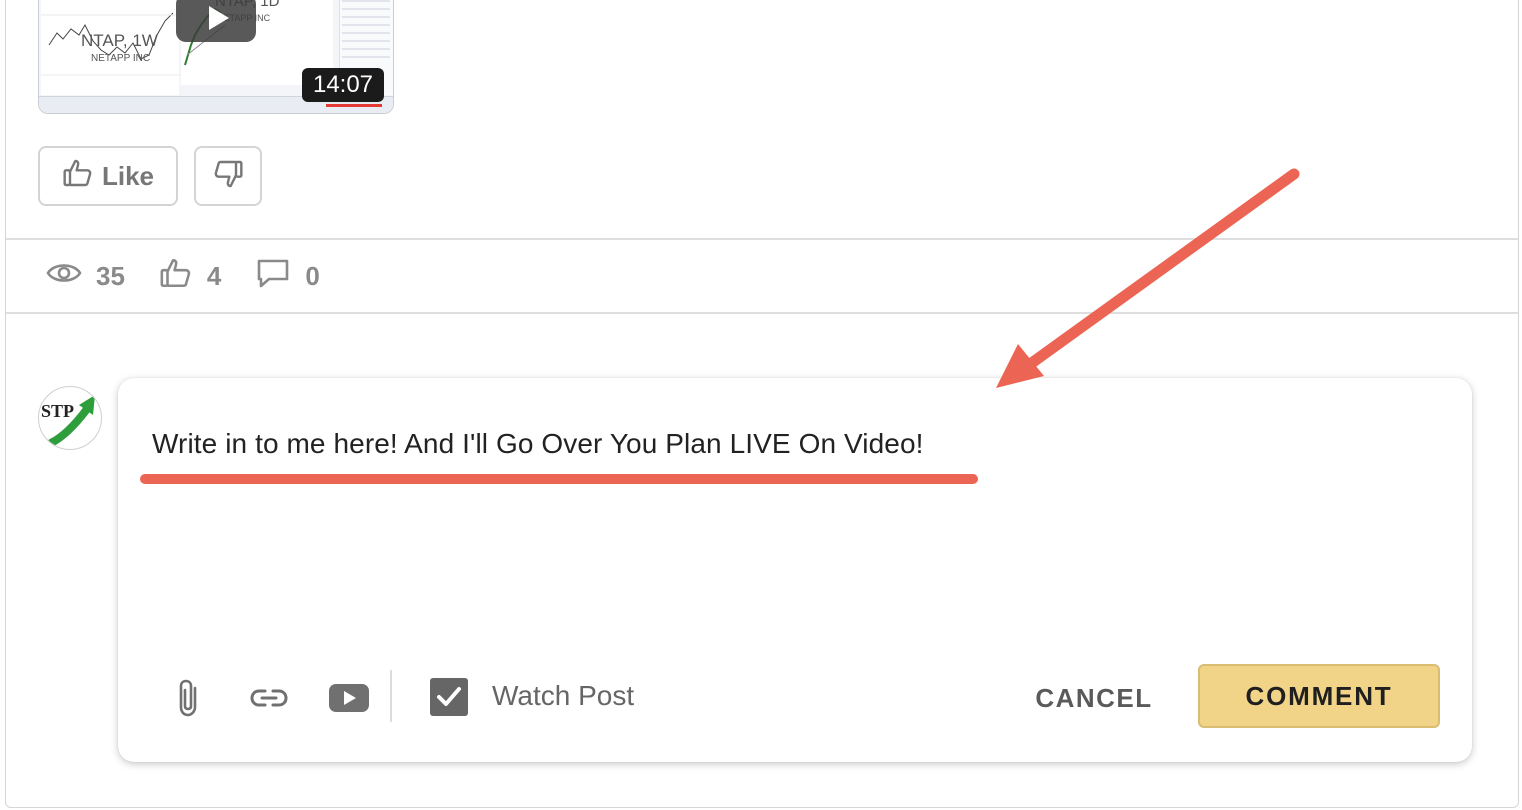 The image size is (1522, 810). Describe the element at coordinates (795, 696) in the screenshot. I see `comment-toolbar: Watch Post CANCEL COMMENT` at that location.